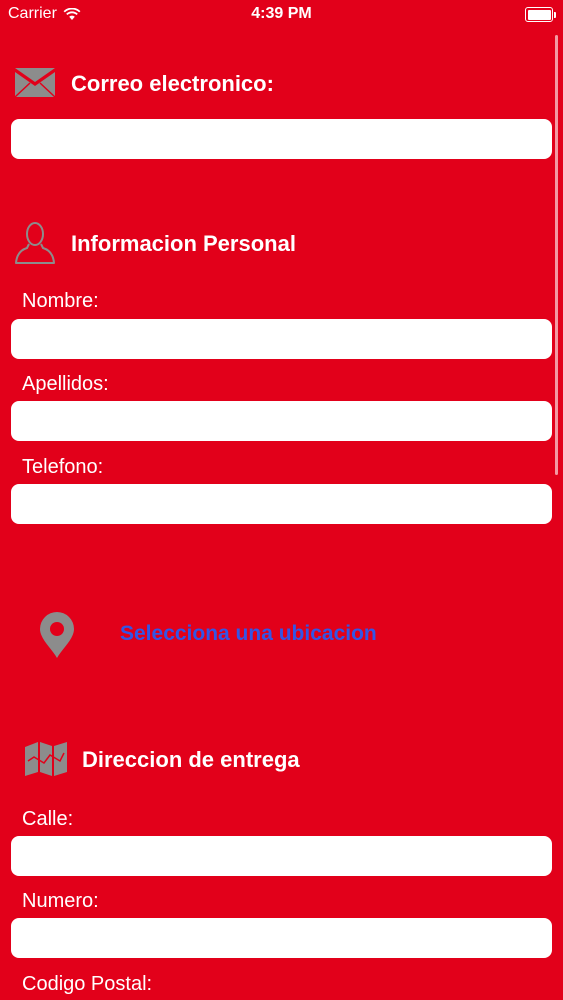 The width and height of the screenshot is (563, 1000). I want to click on personal-section-title: Informacion Personal, so click(183, 243).